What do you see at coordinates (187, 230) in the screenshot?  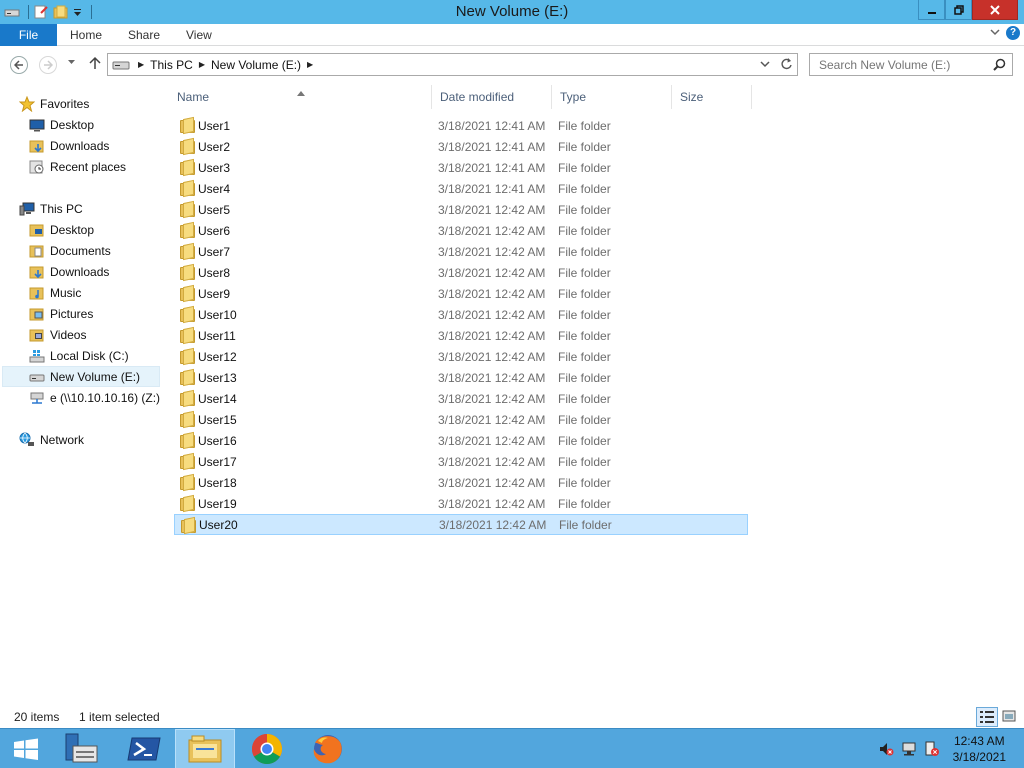 I see `folder-icon` at bounding box center [187, 230].